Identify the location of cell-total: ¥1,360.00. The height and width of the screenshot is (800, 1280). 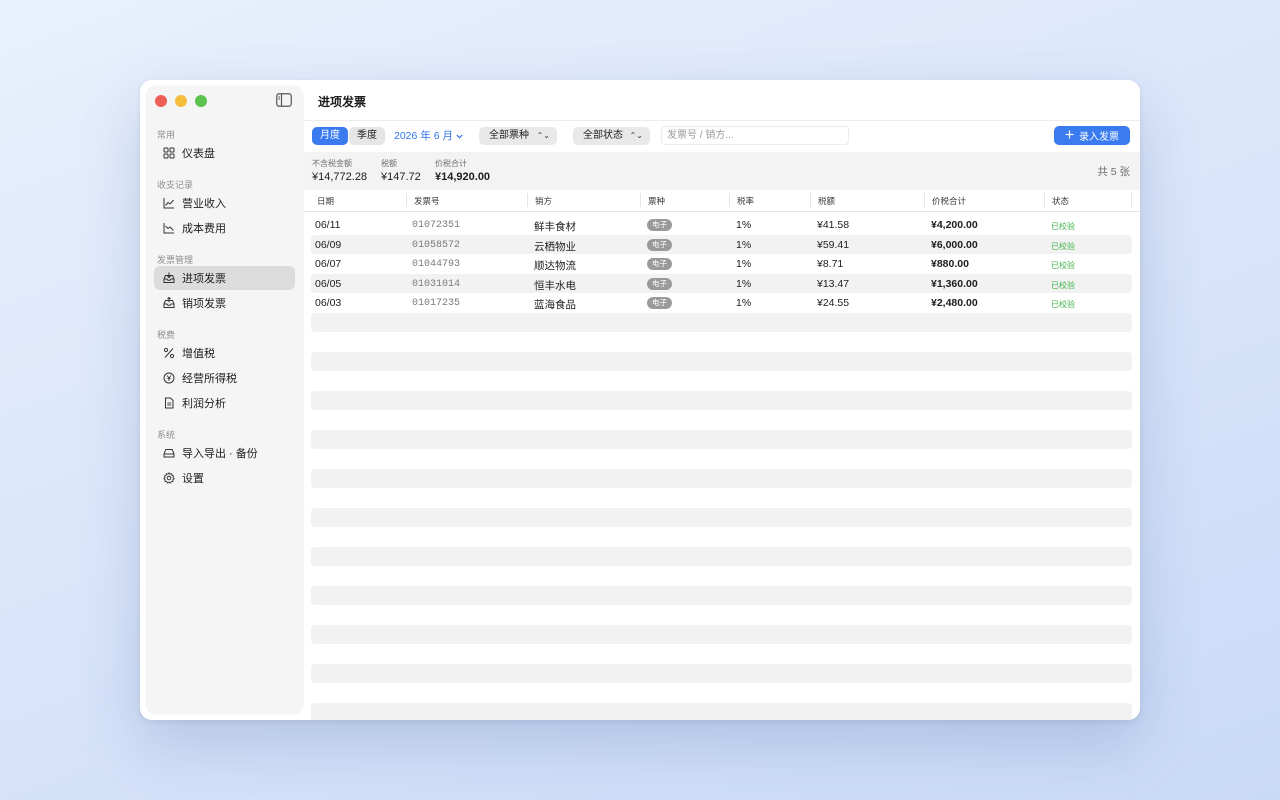
(954, 283).